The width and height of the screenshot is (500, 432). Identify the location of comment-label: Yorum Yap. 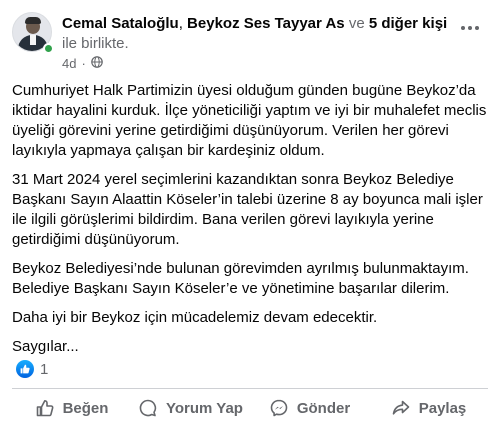
(204, 408).